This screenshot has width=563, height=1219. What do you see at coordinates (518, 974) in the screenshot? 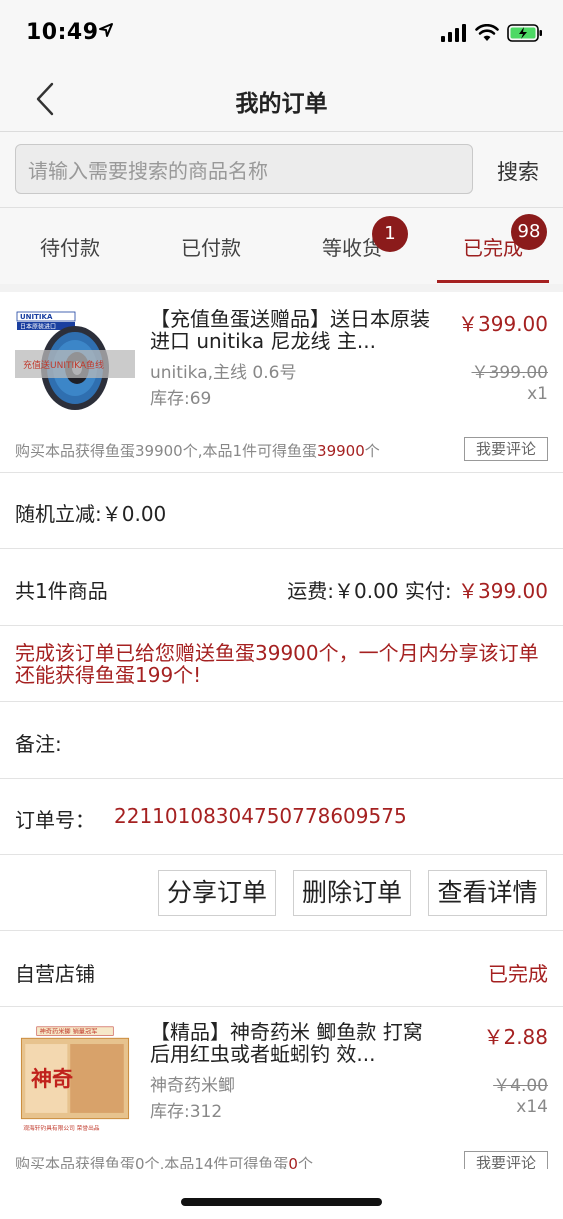
I see `order-status: 已完成` at bounding box center [518, 974].